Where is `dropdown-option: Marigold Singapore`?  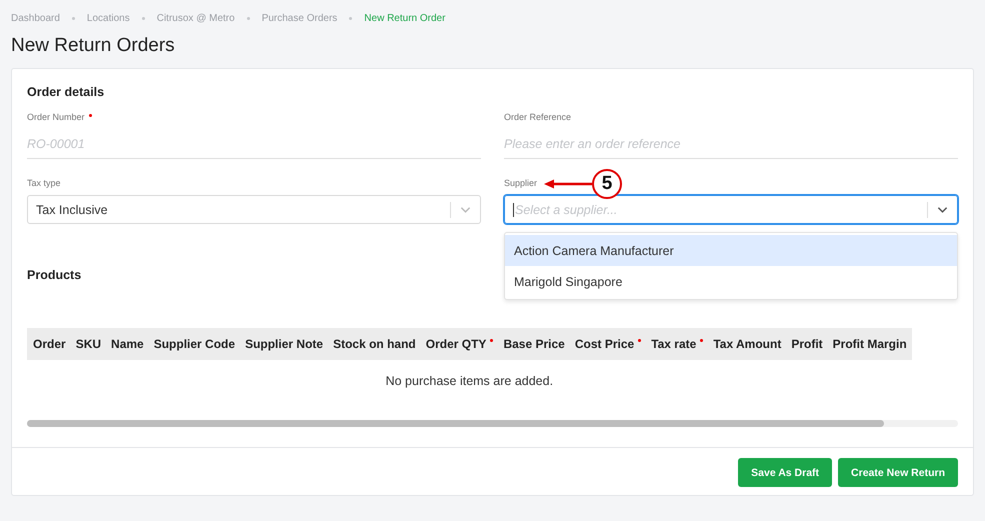 dropdown-option: Marigold Singapore is located at coordinates (731, 281).